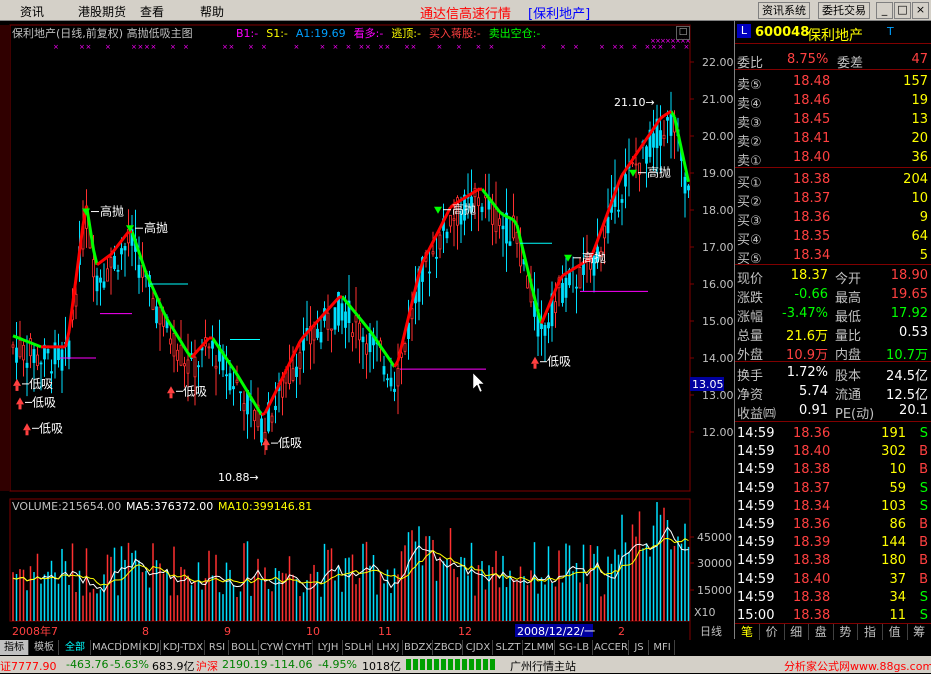 Image resolution: width=931 pixels, height=674 pixels. What do you see at coordinates (897, 579) in the screenshot?
I see `tick-volume: 37` at bounding box center [897, 579].